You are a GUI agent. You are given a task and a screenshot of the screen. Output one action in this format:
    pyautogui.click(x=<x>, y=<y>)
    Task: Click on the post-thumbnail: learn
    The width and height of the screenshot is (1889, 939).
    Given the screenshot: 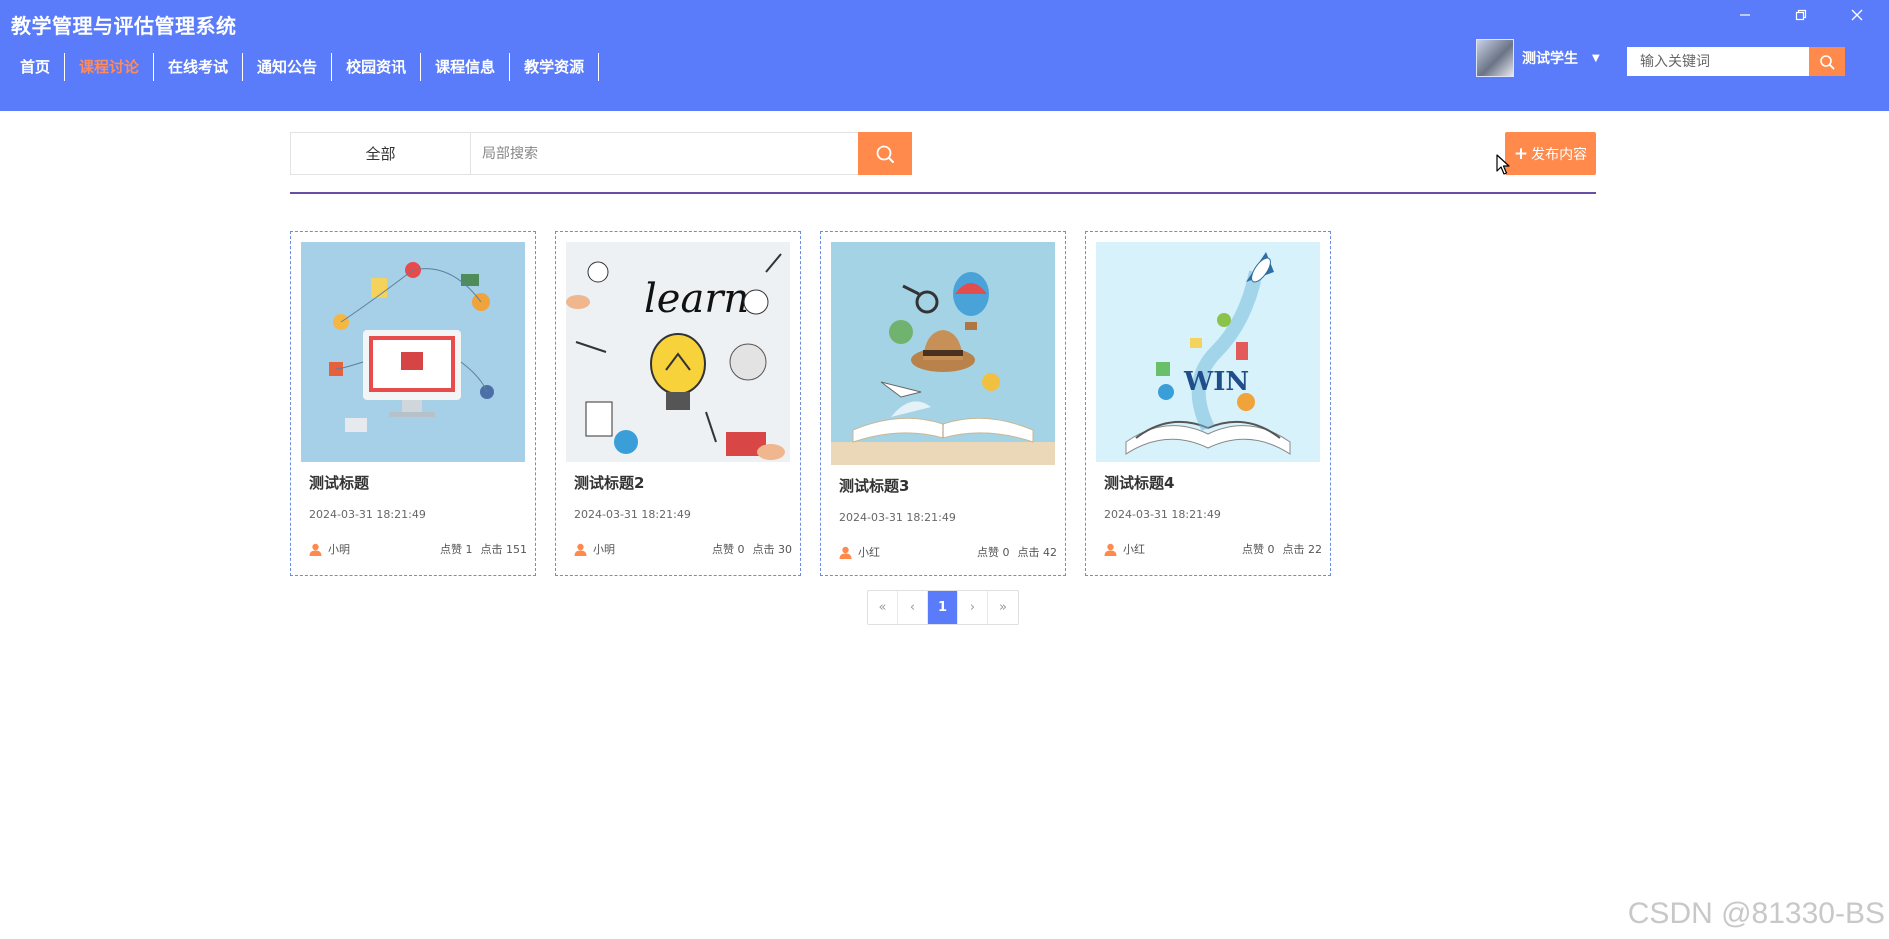 What is the action you would take?
    pyautogui.click(x=678, y=352)
    